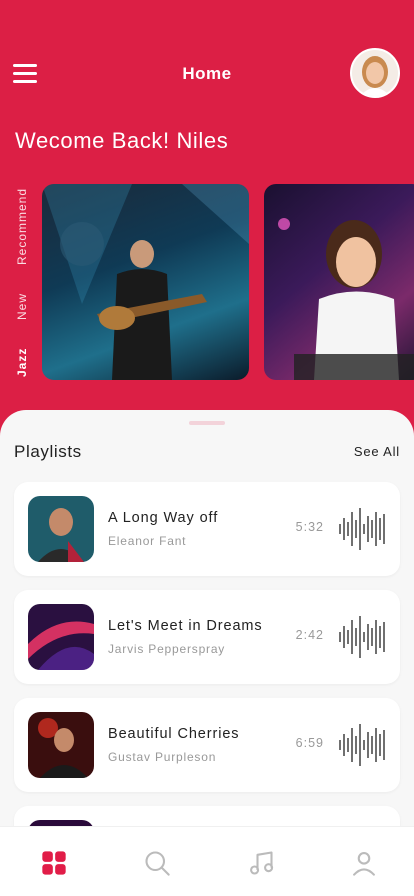 This screenshot has height=896, width=414. I want to click on guitarist-image, so click(145, 282).